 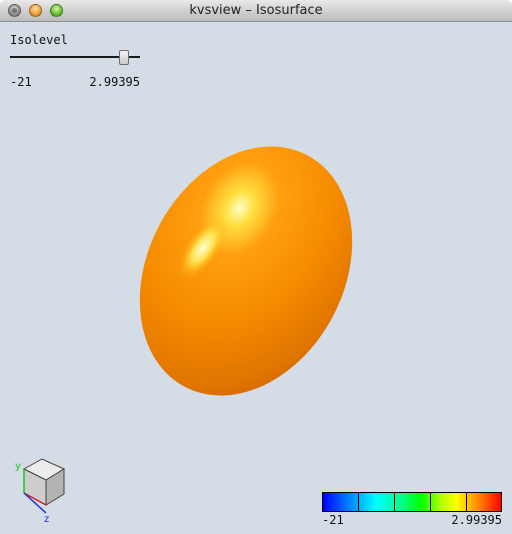 I want to click on colorbar-min-label: -21, so click(x=333, y=520).